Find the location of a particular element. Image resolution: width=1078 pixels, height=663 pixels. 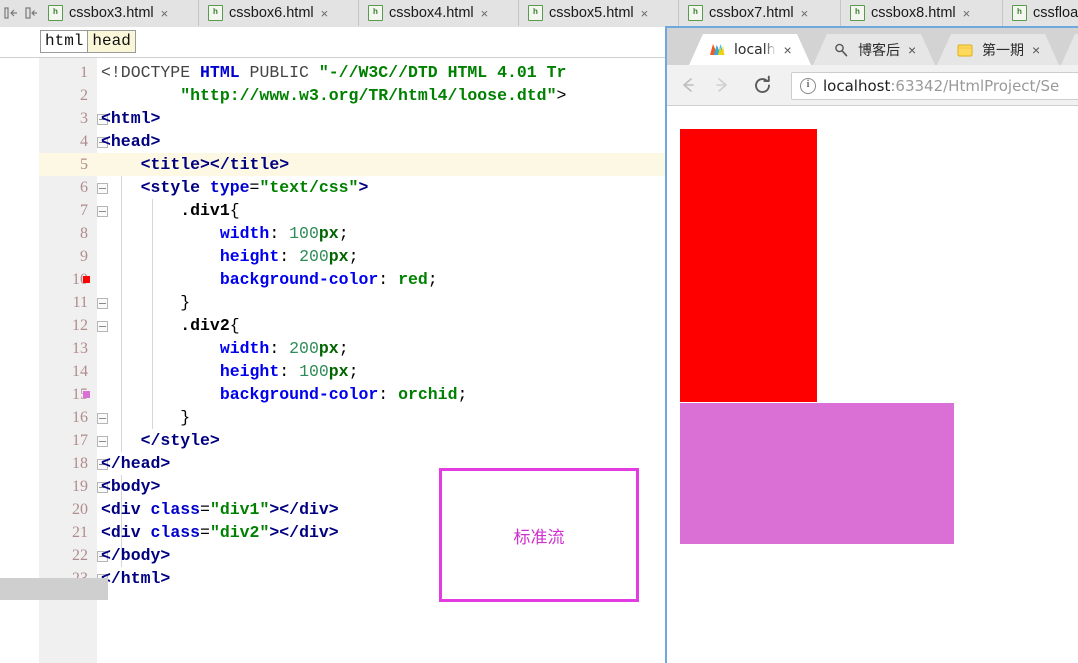

editor-tab-cssbox6-html: h cssbox6.html × is located at coordinates (279, 13).